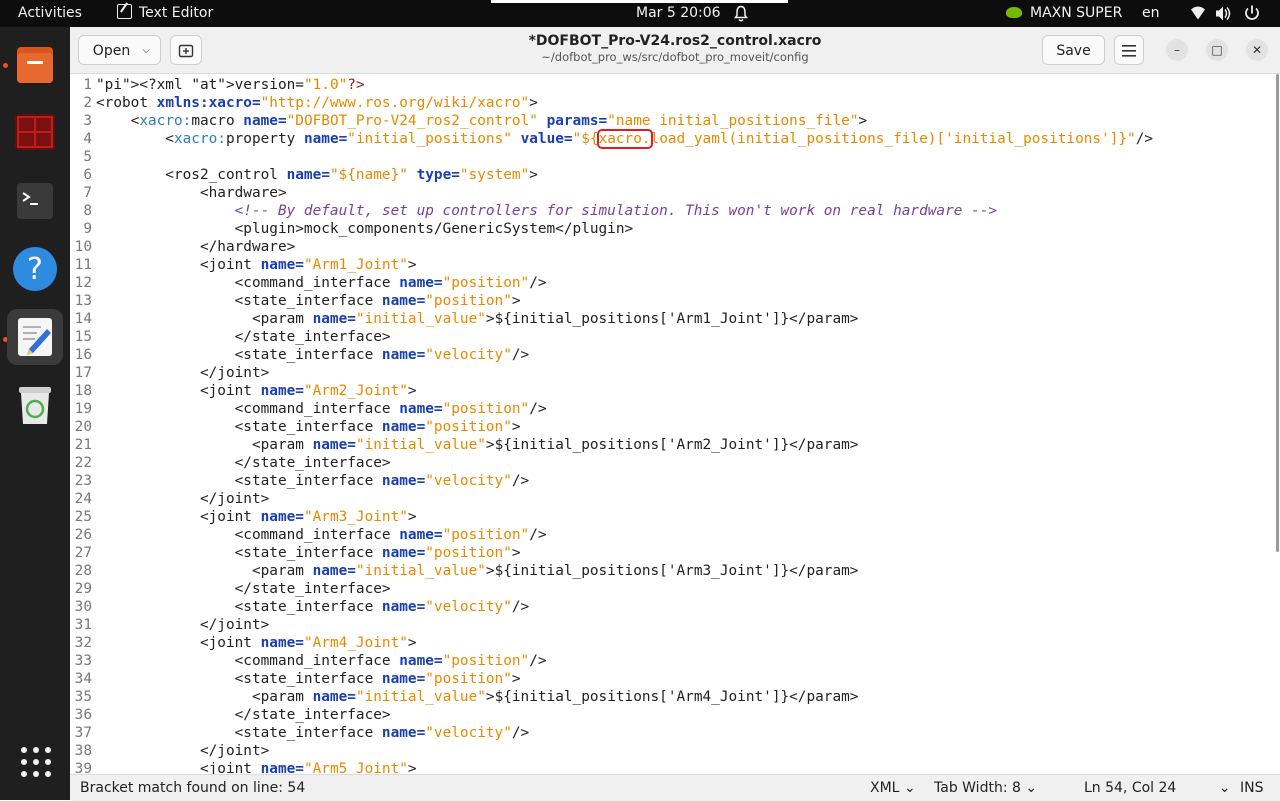  I want to click on line-number: 32, so click(83, 643).